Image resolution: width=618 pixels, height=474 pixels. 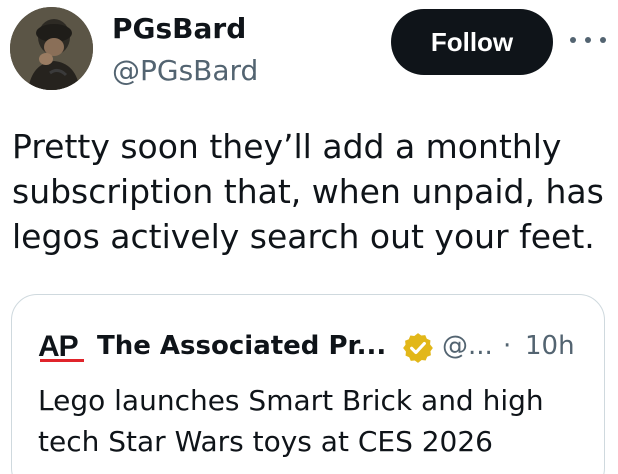 What do you see at coordinates (185, 71) in the screenshot?
I see `author-handle: @PGsBard` at bounding box center [185, 71].